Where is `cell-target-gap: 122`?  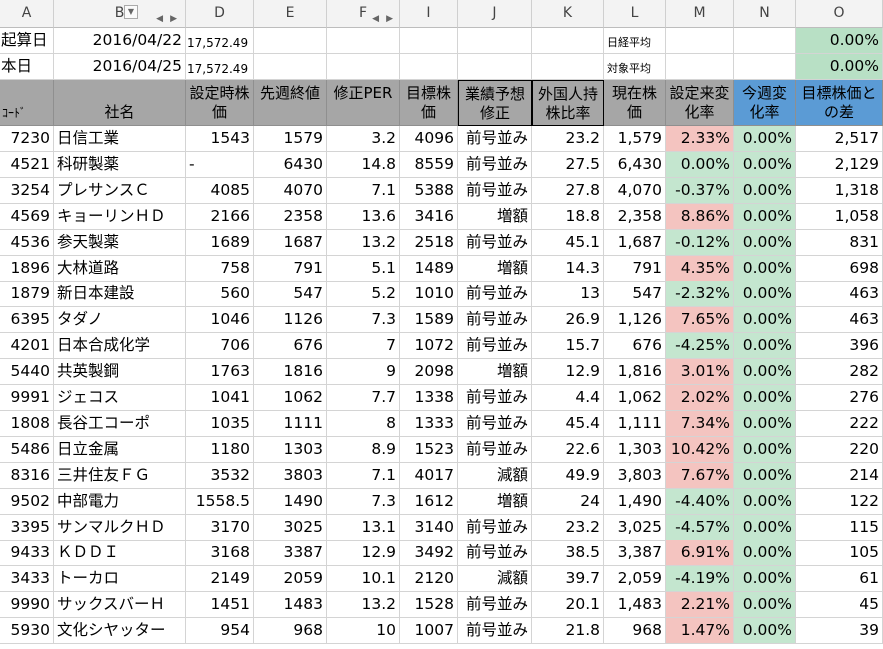 cell-target-gap: 122 is located at coordinates (839, 501).